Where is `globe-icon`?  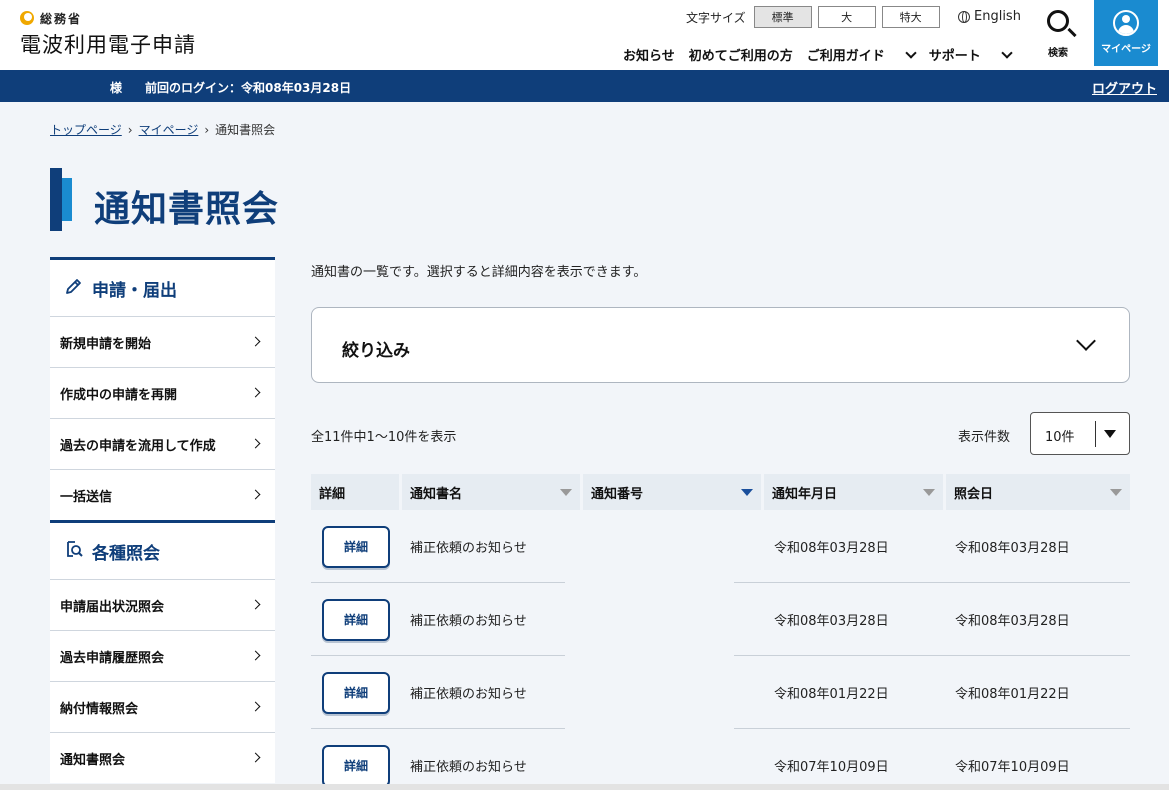
globe-icon is located at coordinates (964, 16).